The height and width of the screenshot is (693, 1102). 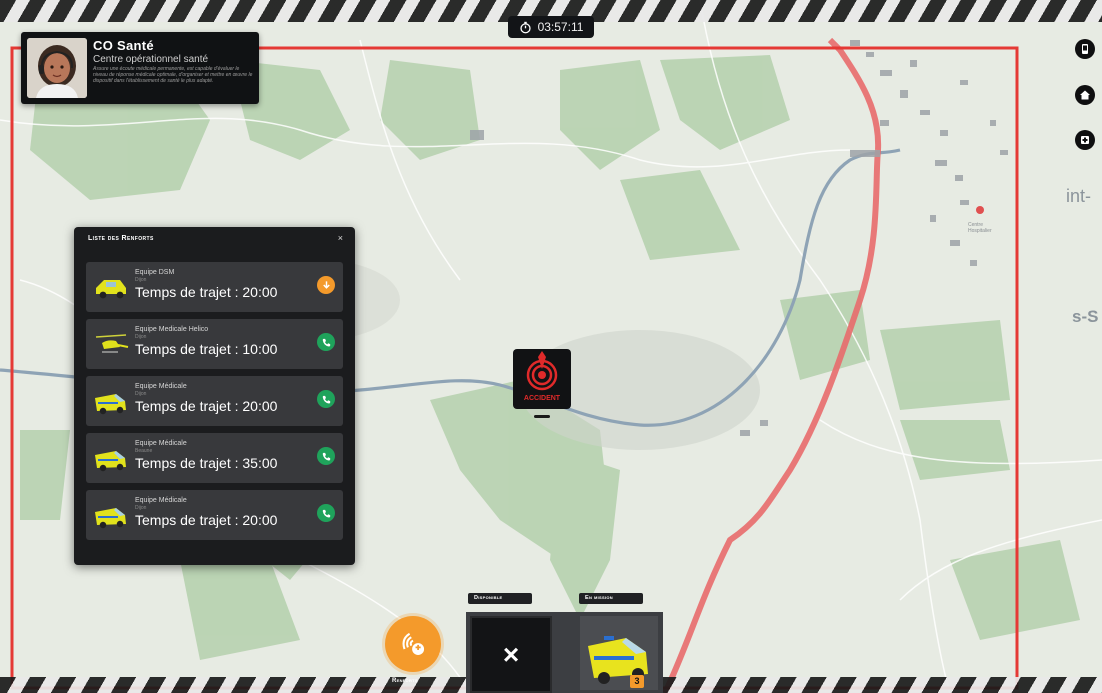 What do you see at coordinates (111, 287) in the screenshot?
I see `vehicle-car-icon` at bounding box center [111, 287].